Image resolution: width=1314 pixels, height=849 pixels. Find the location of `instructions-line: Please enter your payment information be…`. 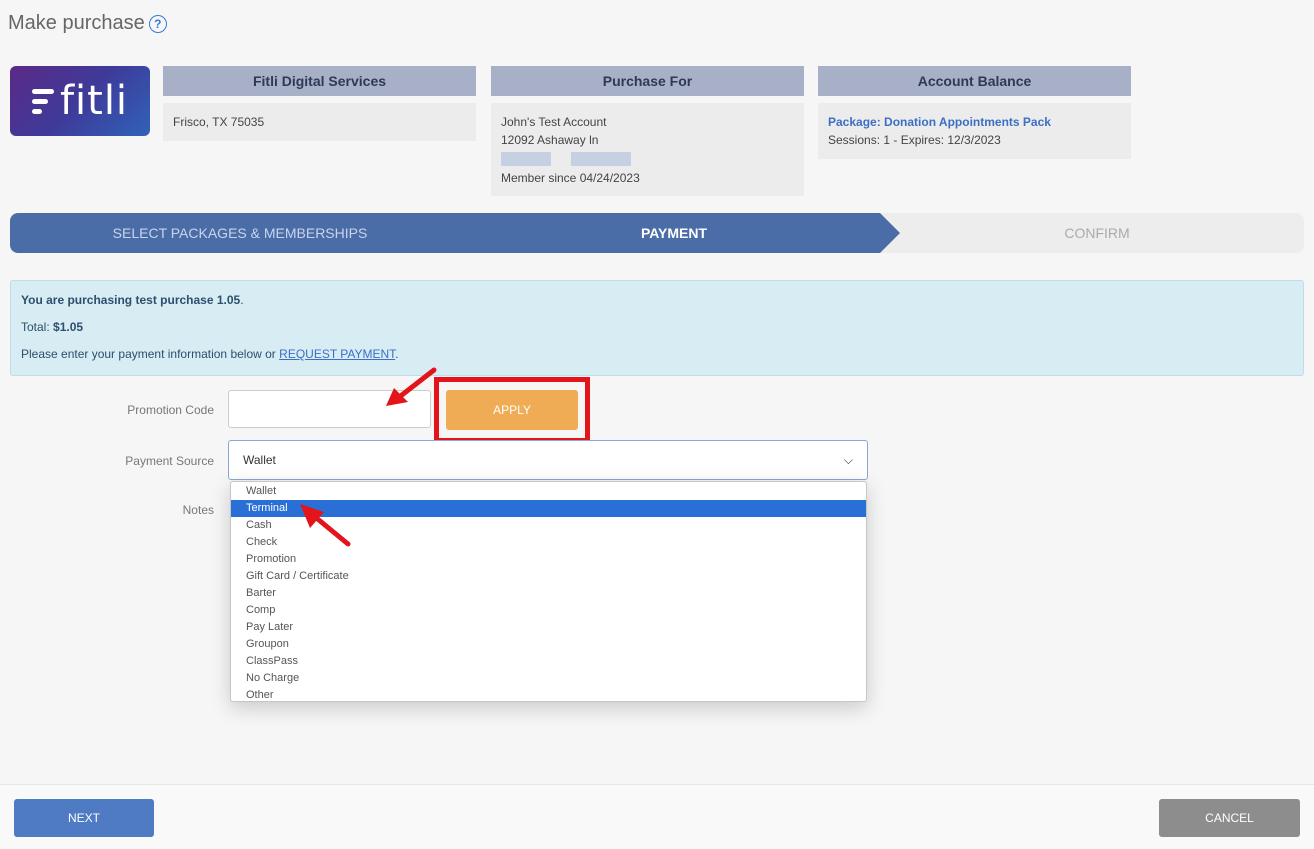

instructions-line: Please enter your payment information be… is located at coordinates (210, 354).